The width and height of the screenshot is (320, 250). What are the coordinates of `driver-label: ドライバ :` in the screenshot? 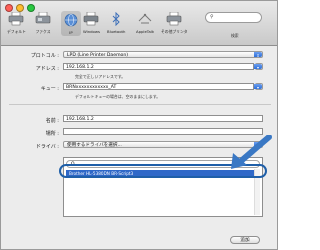 It's located at (47, 147).